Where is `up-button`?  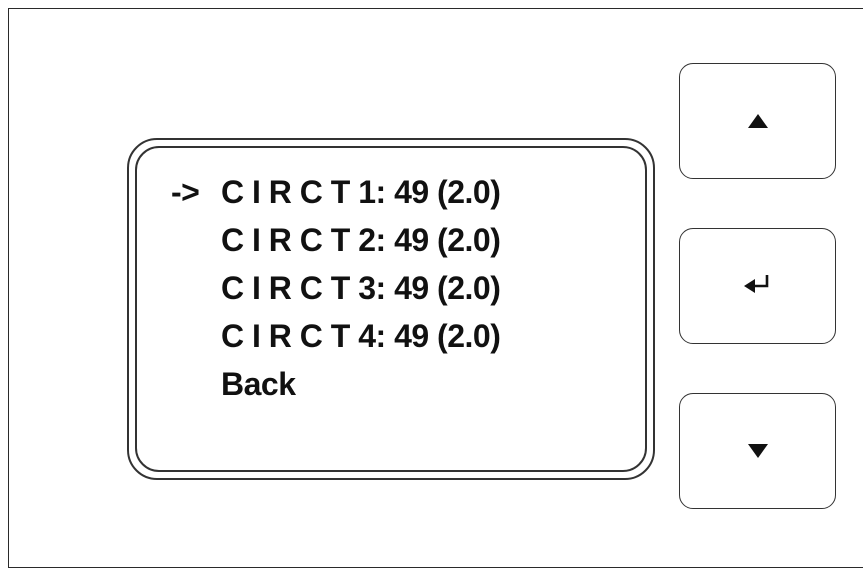 up-button is located at coordinates (757, 121).